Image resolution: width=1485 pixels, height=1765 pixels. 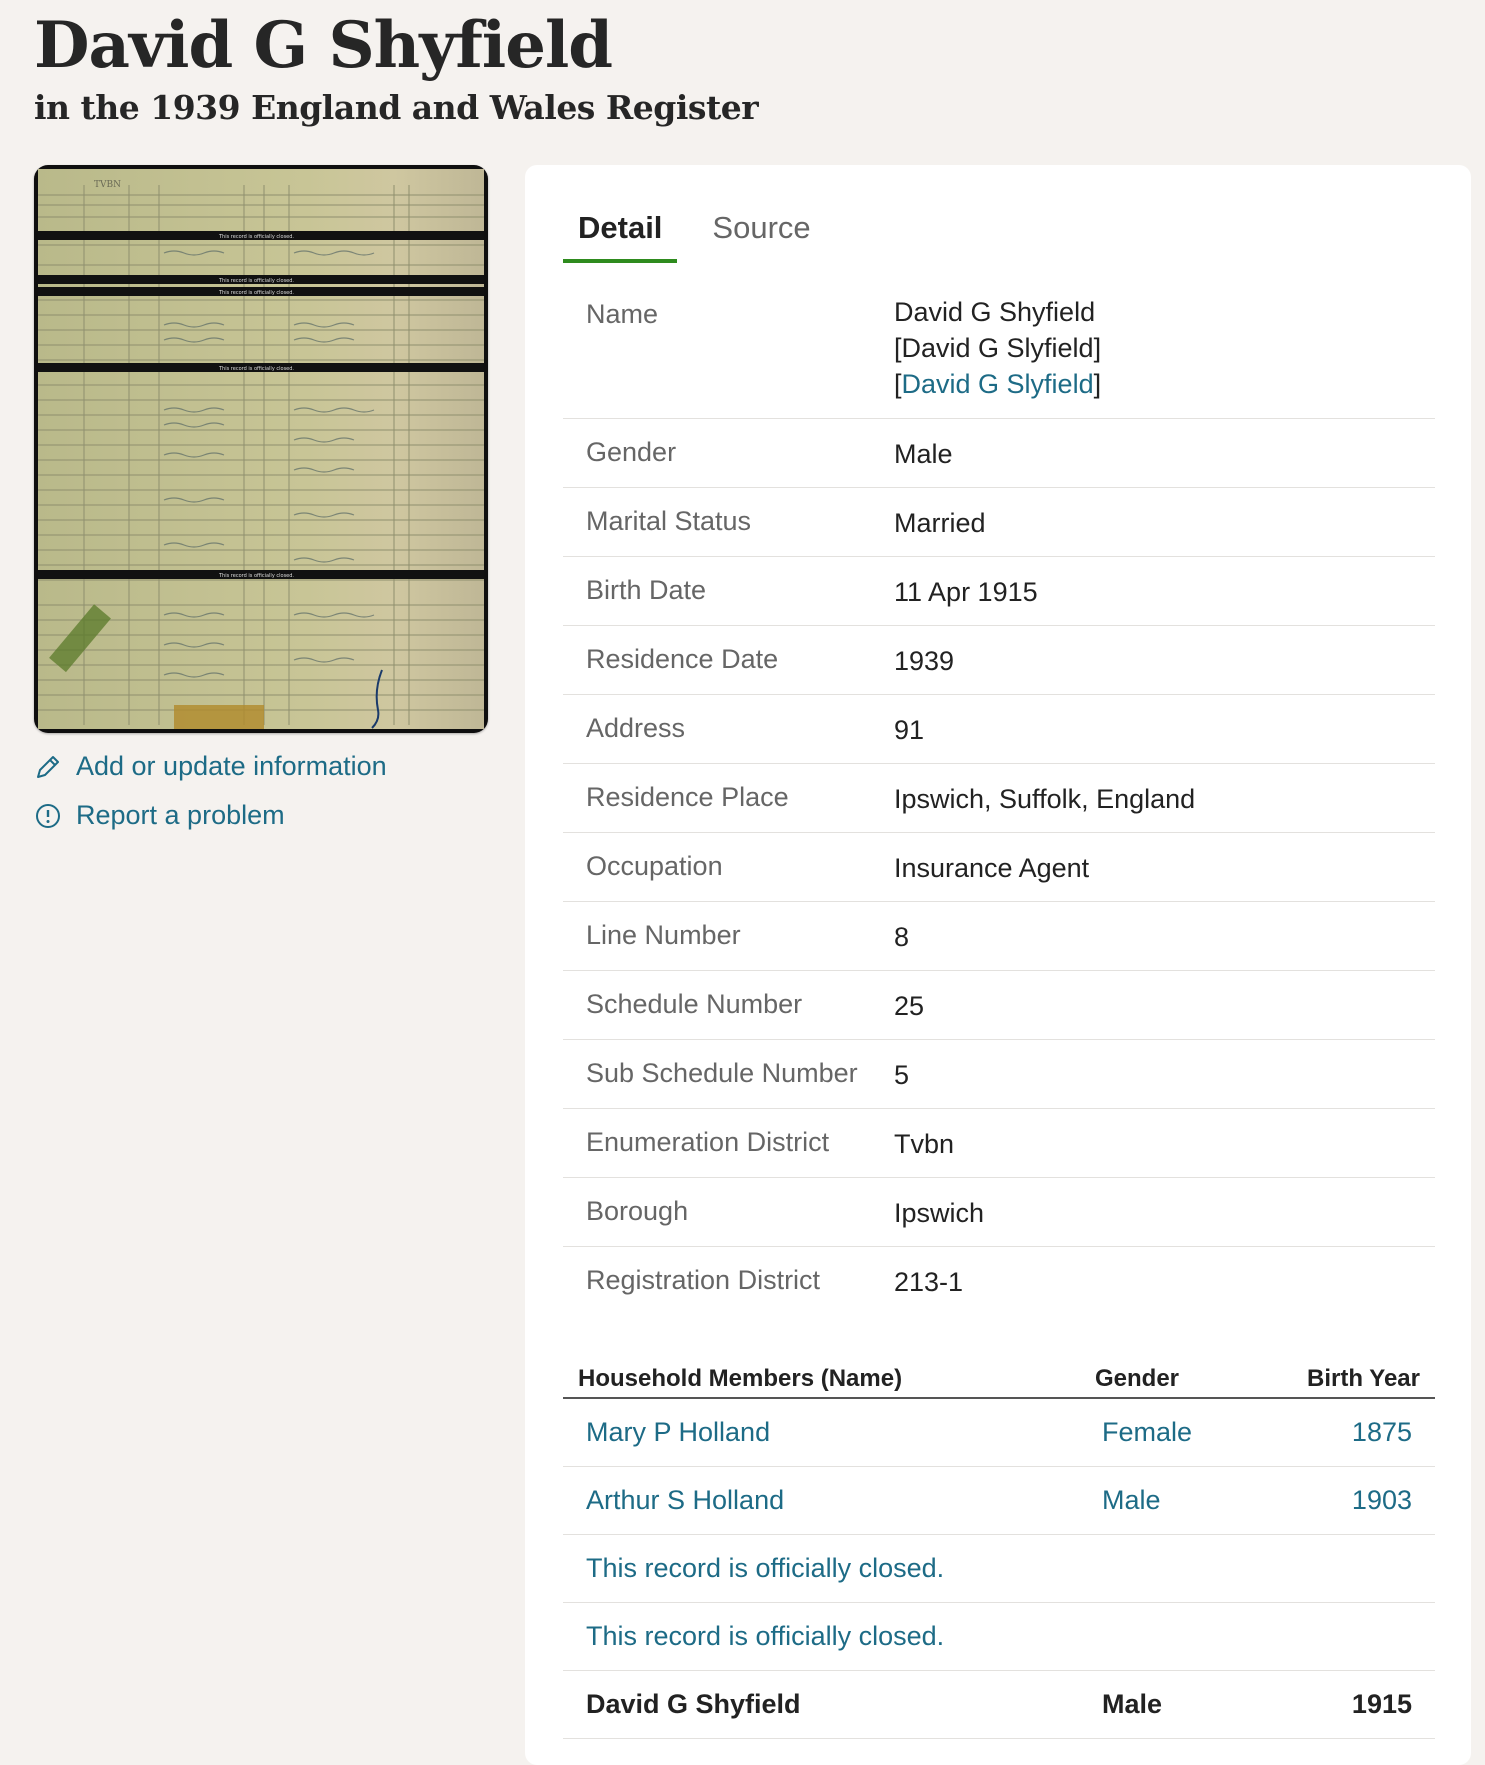 What do you see at coordinates (687, 797) in the screenshot?
I see `detail-label: Residence Place` at bounding box center [687, 797].